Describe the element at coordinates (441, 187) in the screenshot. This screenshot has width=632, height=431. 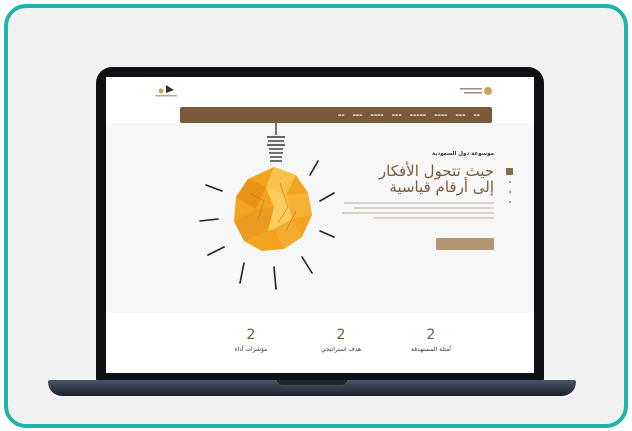
I see `hero-headline-line2: إلى أرقام قياسية` at that location.